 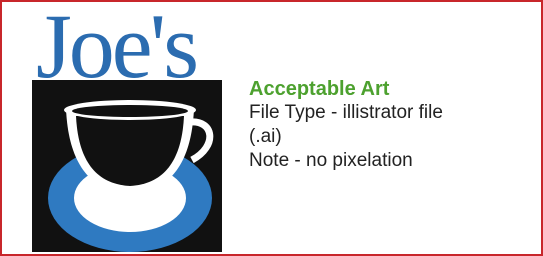 What do you see at coordinates (265, 136) in the screenshot?
I see `file-extension-text: (.ai)` at bounding box center [265, 136].